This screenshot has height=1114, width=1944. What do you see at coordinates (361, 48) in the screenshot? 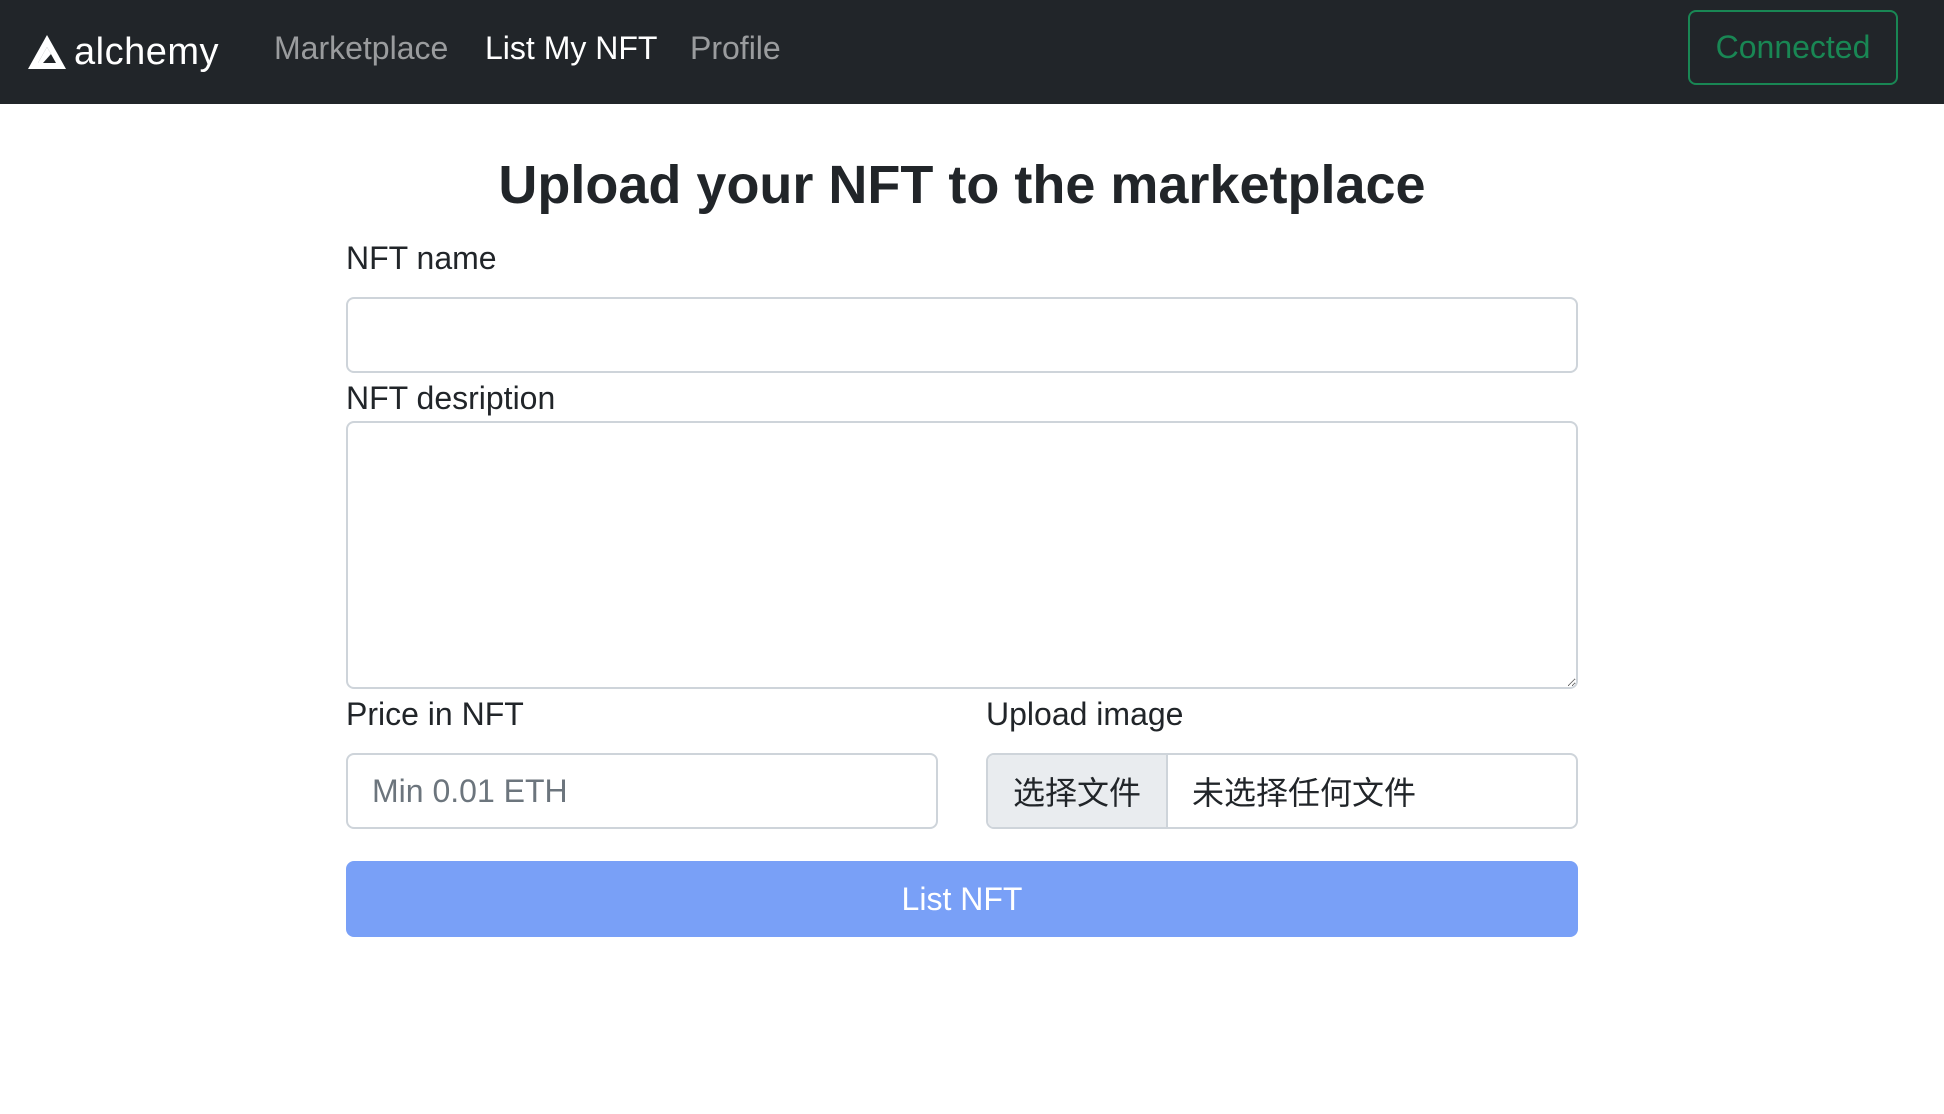
I see `nav-link-marketplace: Marketplace` at bounding box center [361, 48].